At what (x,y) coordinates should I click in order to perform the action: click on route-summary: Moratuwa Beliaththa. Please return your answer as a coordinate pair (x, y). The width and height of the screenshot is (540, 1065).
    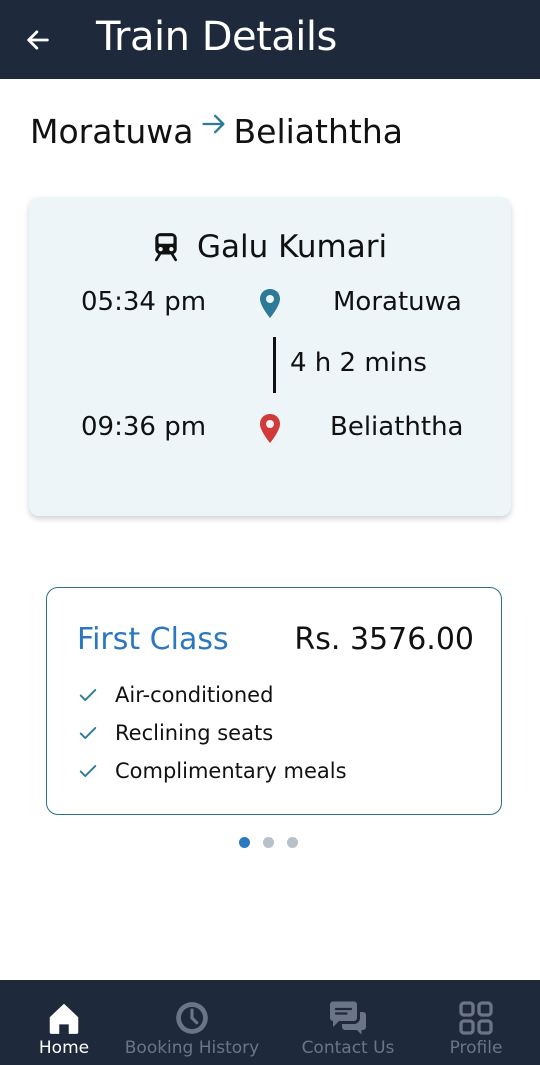
    Looking at the image, I should click on (216, 131).